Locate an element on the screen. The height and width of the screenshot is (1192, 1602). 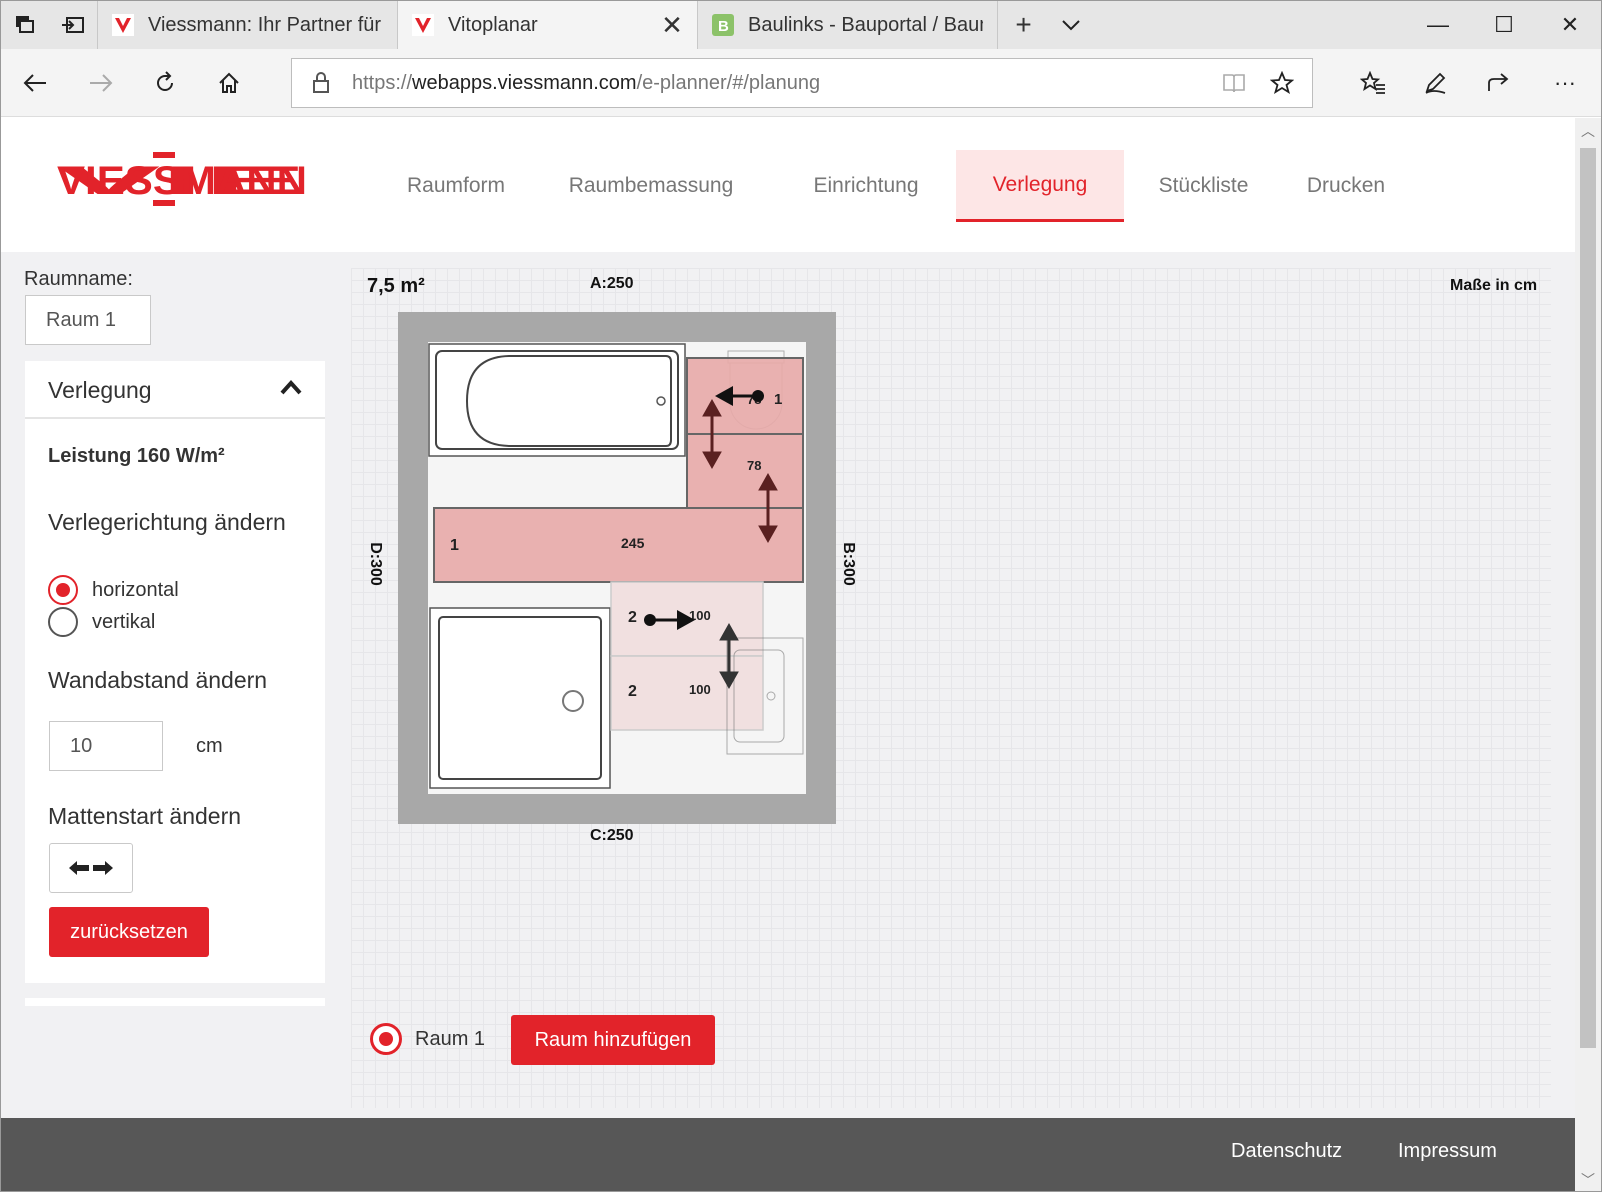
chevron-up-icon is located at coordinates (291, 387).